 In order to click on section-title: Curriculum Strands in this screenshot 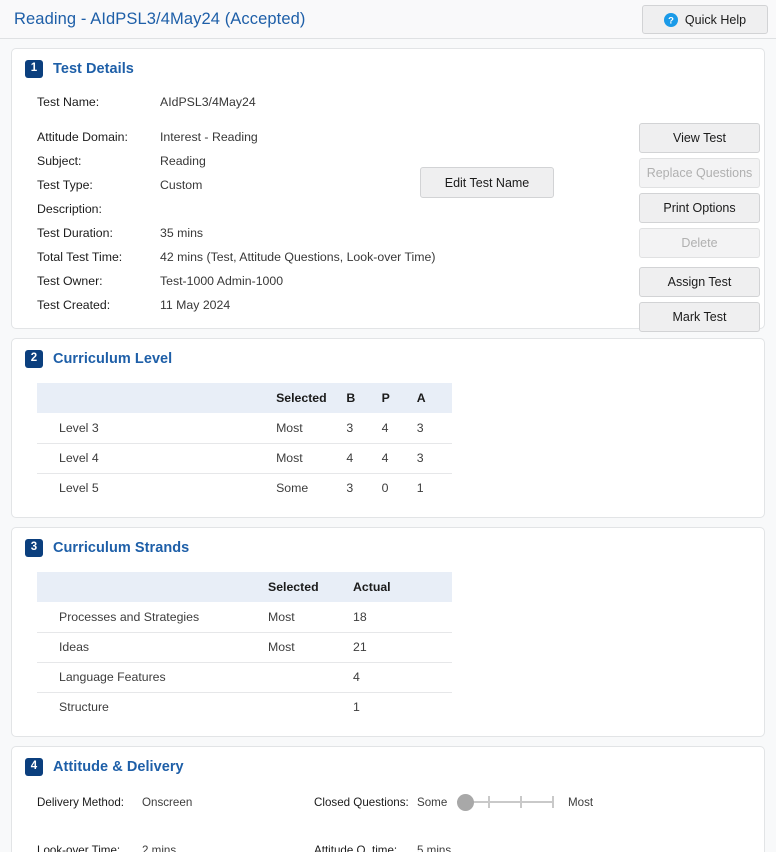, I will do `click(121, 548)`.